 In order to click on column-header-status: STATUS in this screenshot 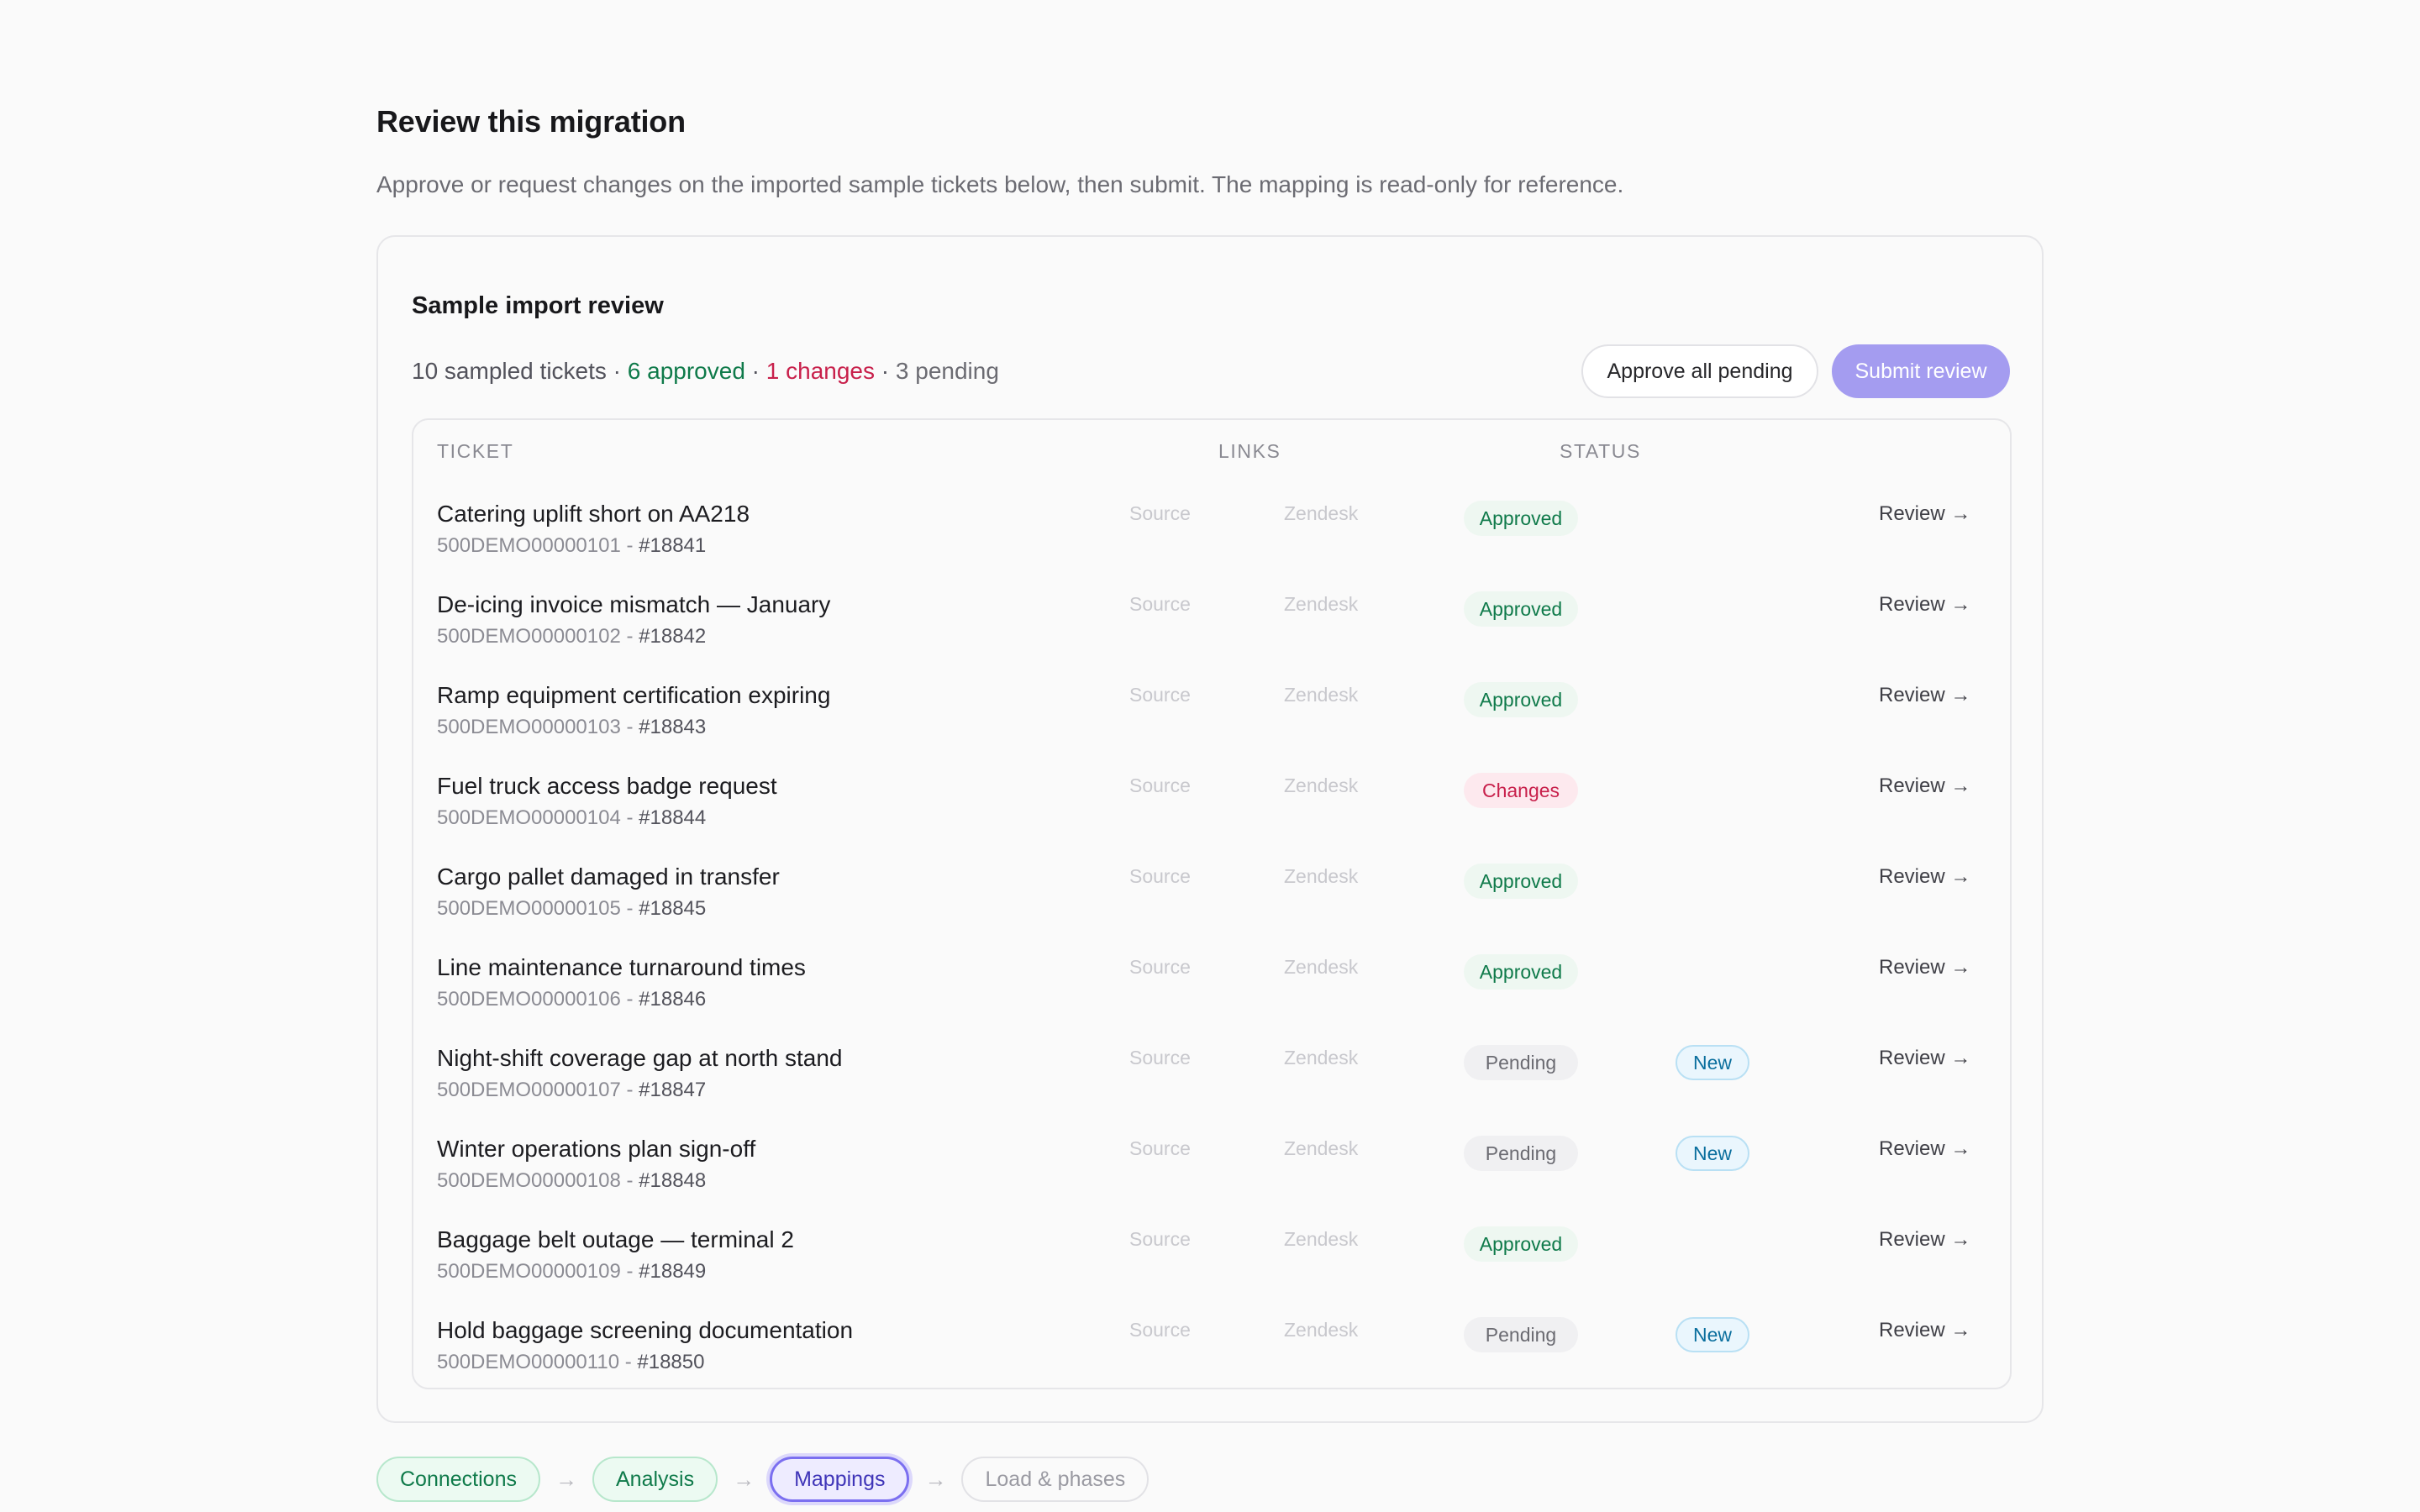, I will do `click(1600, 451)`.